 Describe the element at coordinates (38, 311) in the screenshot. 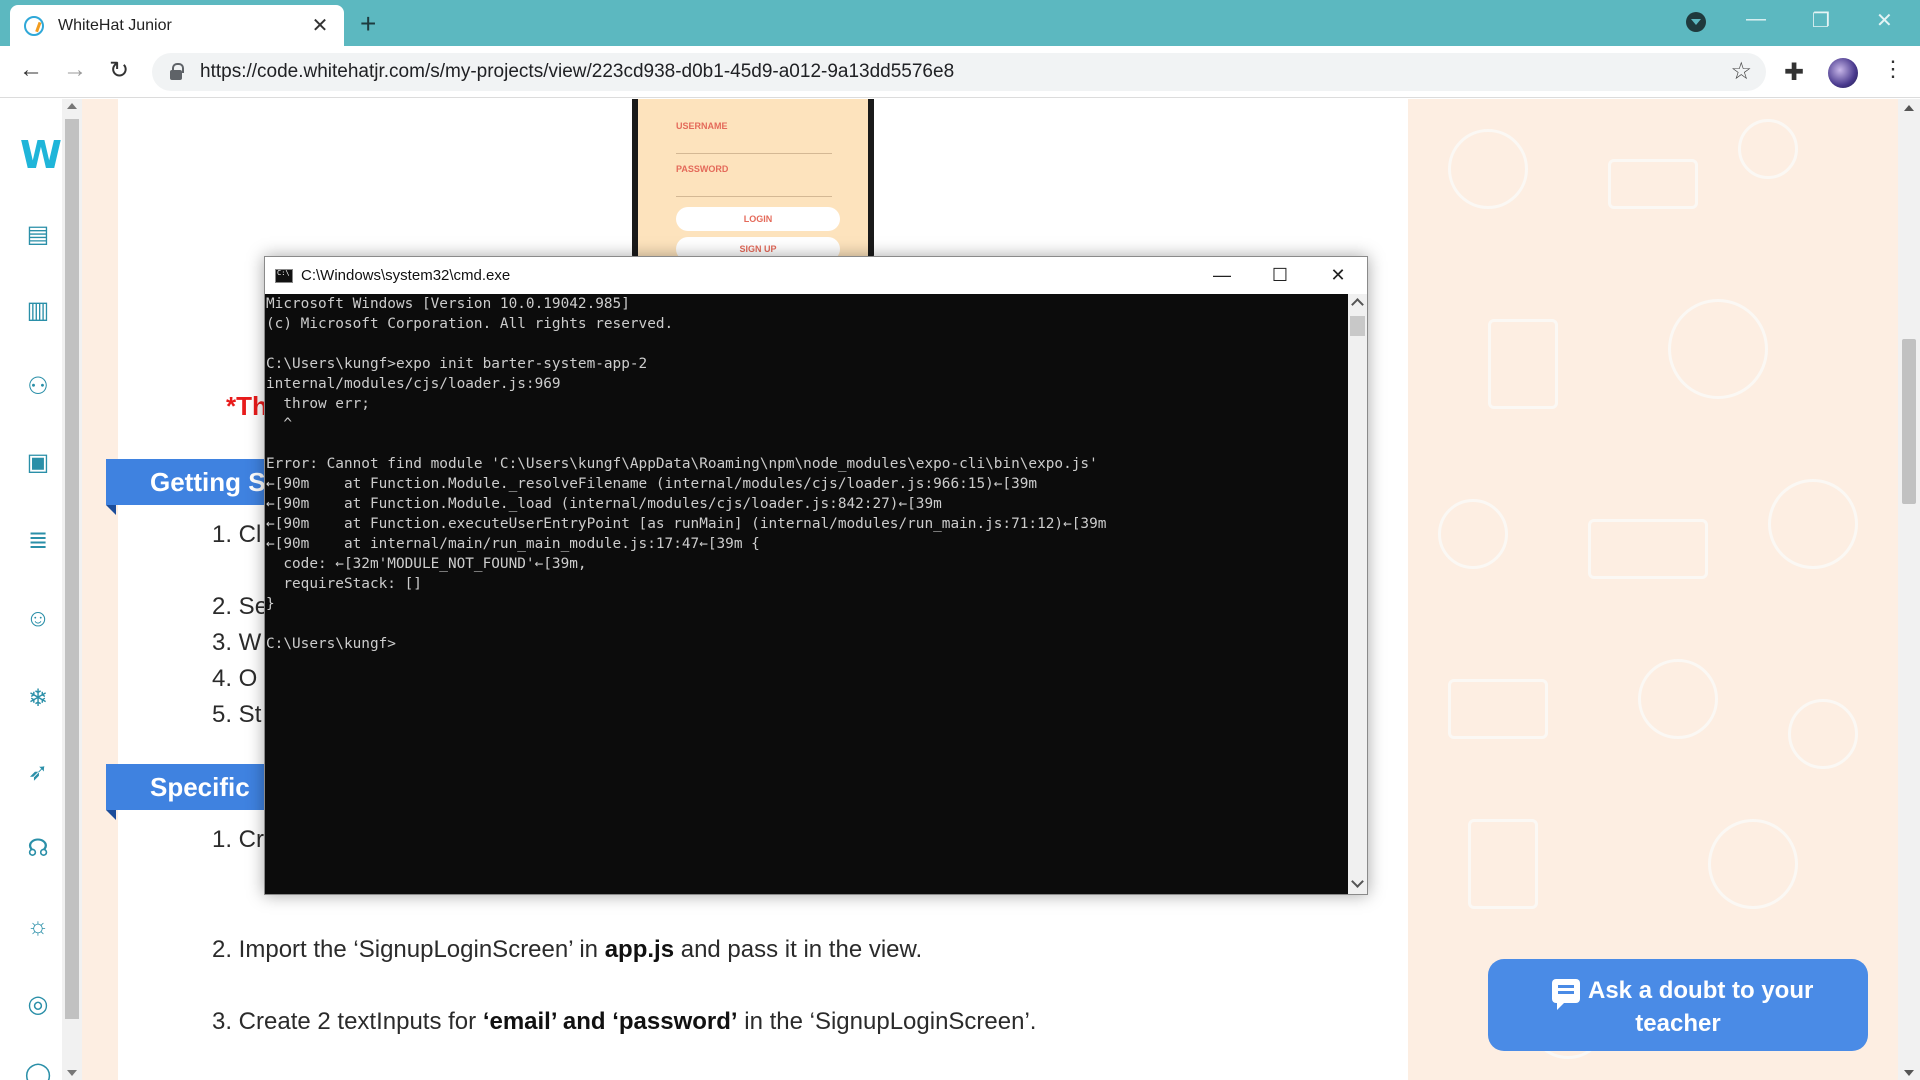

I see `book-icon: ▥` at that location.